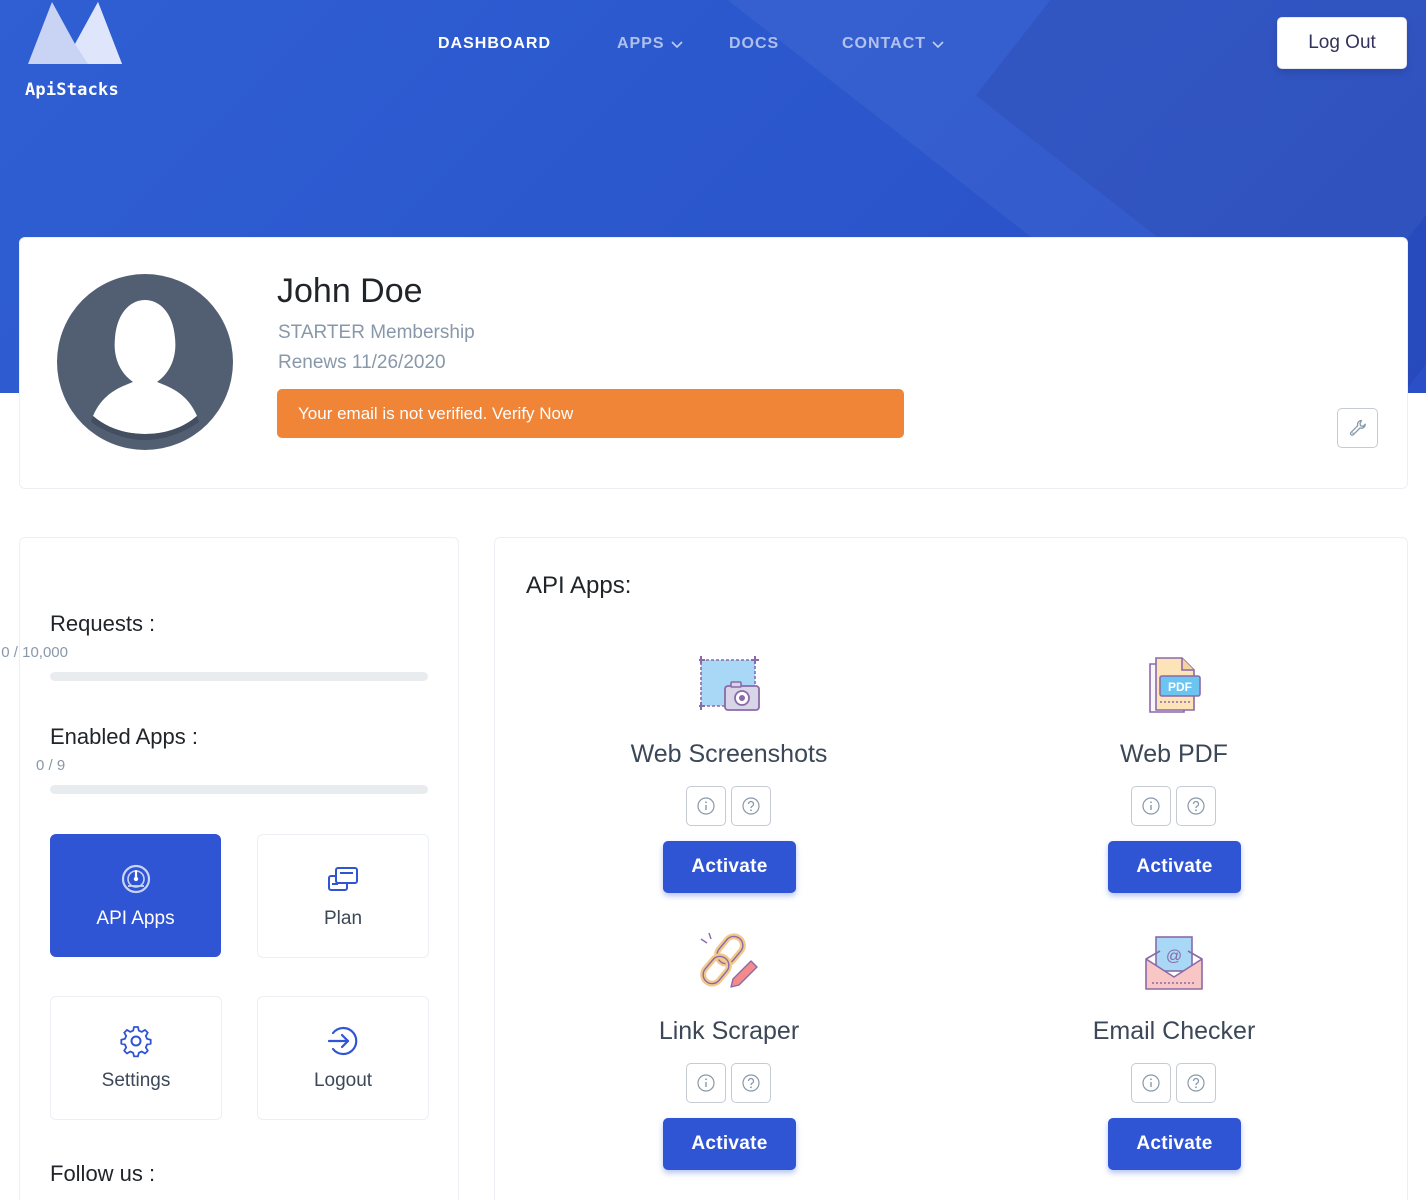 The width and height of the screenshot is (1426, 1200). I want to click on app-name: Web Screenshots, so click(729, 754).